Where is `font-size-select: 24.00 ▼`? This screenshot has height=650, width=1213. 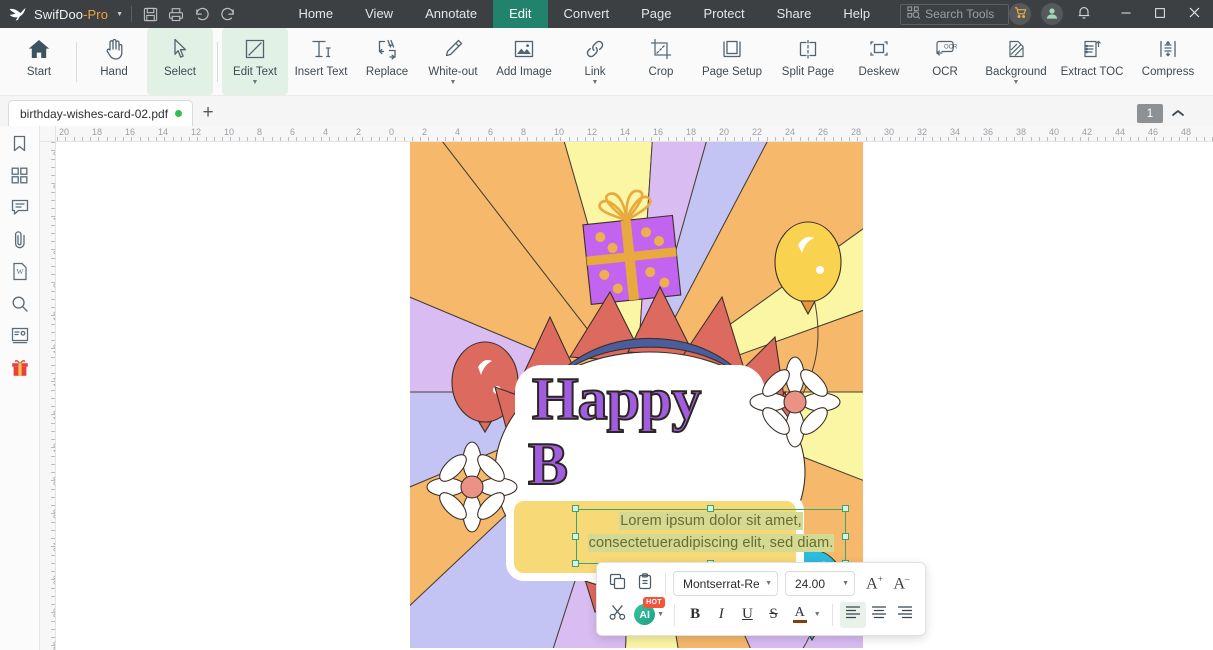 font-size-select: 24.00 ▼ is located at coordinates (820, 583).